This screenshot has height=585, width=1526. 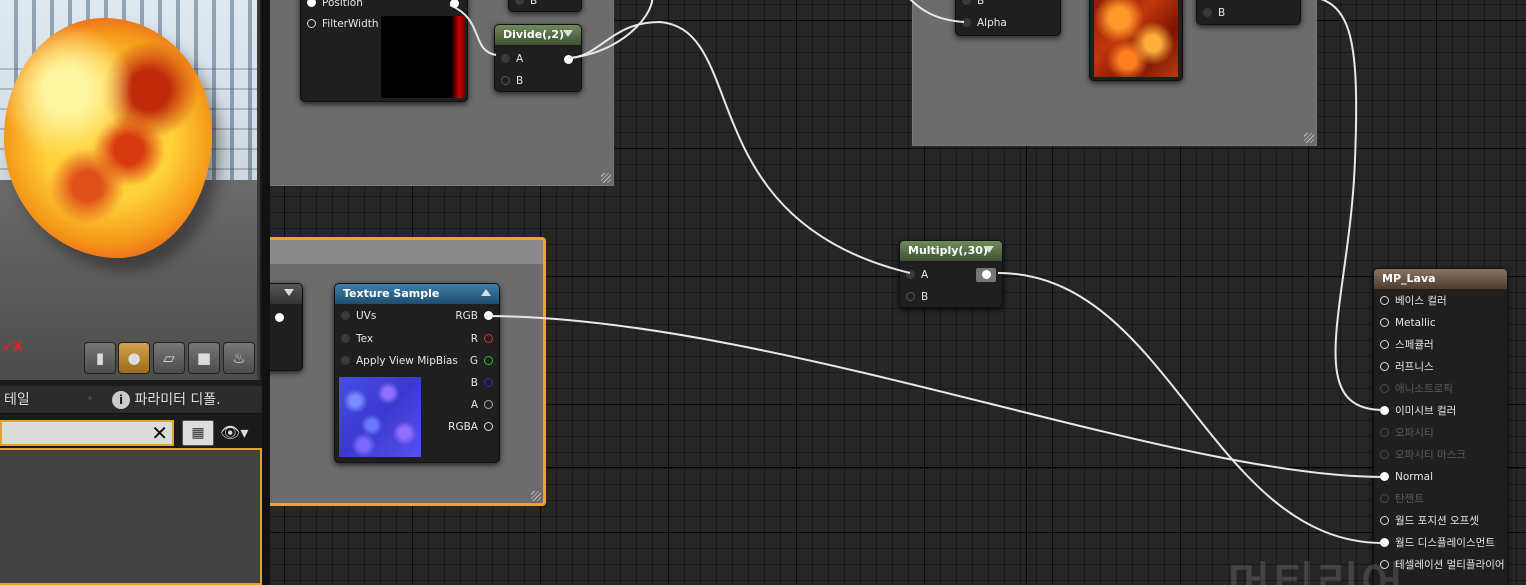 I want to click on output-pin-highlight, so click(x=986, y=275).